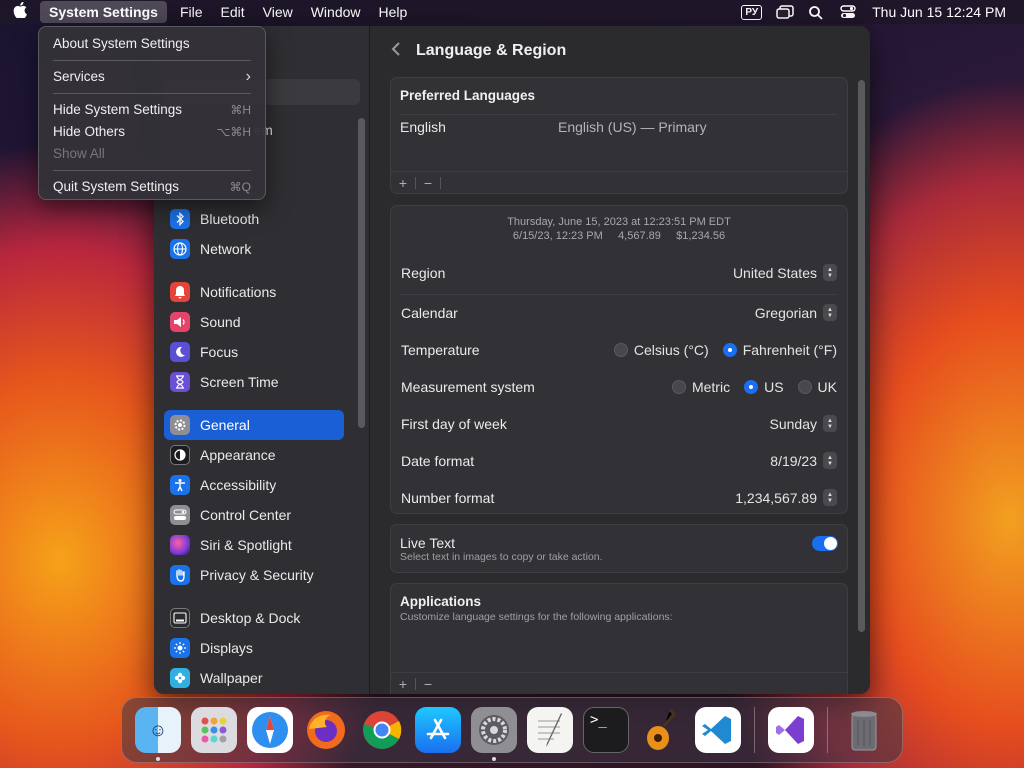  I want to click on stage-manager-icon, so click(785, 12).